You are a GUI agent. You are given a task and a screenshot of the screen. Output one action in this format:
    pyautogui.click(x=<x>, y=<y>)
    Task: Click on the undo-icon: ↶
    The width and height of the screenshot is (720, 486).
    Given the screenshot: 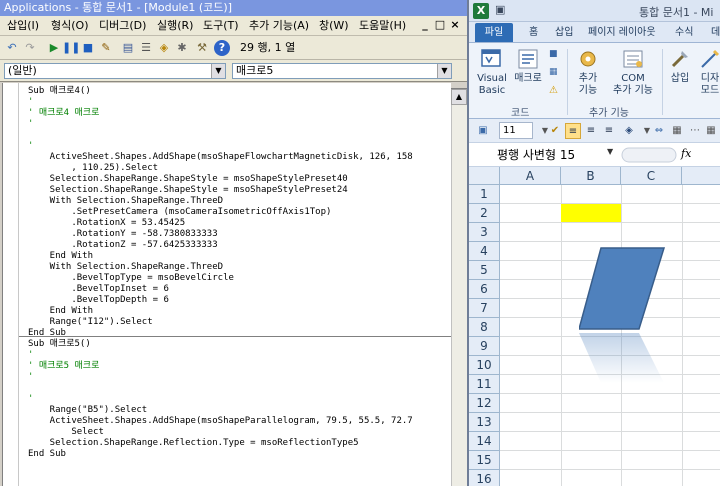 What is the action you would take?
    pyautogui.click(x=12, y=48)
    